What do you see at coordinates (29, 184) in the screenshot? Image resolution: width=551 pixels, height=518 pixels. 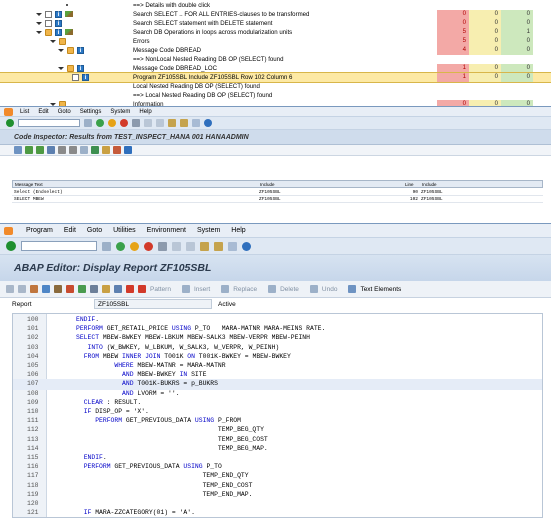 I see `col-message-text: Message Text` at bounding box center [29, 184].